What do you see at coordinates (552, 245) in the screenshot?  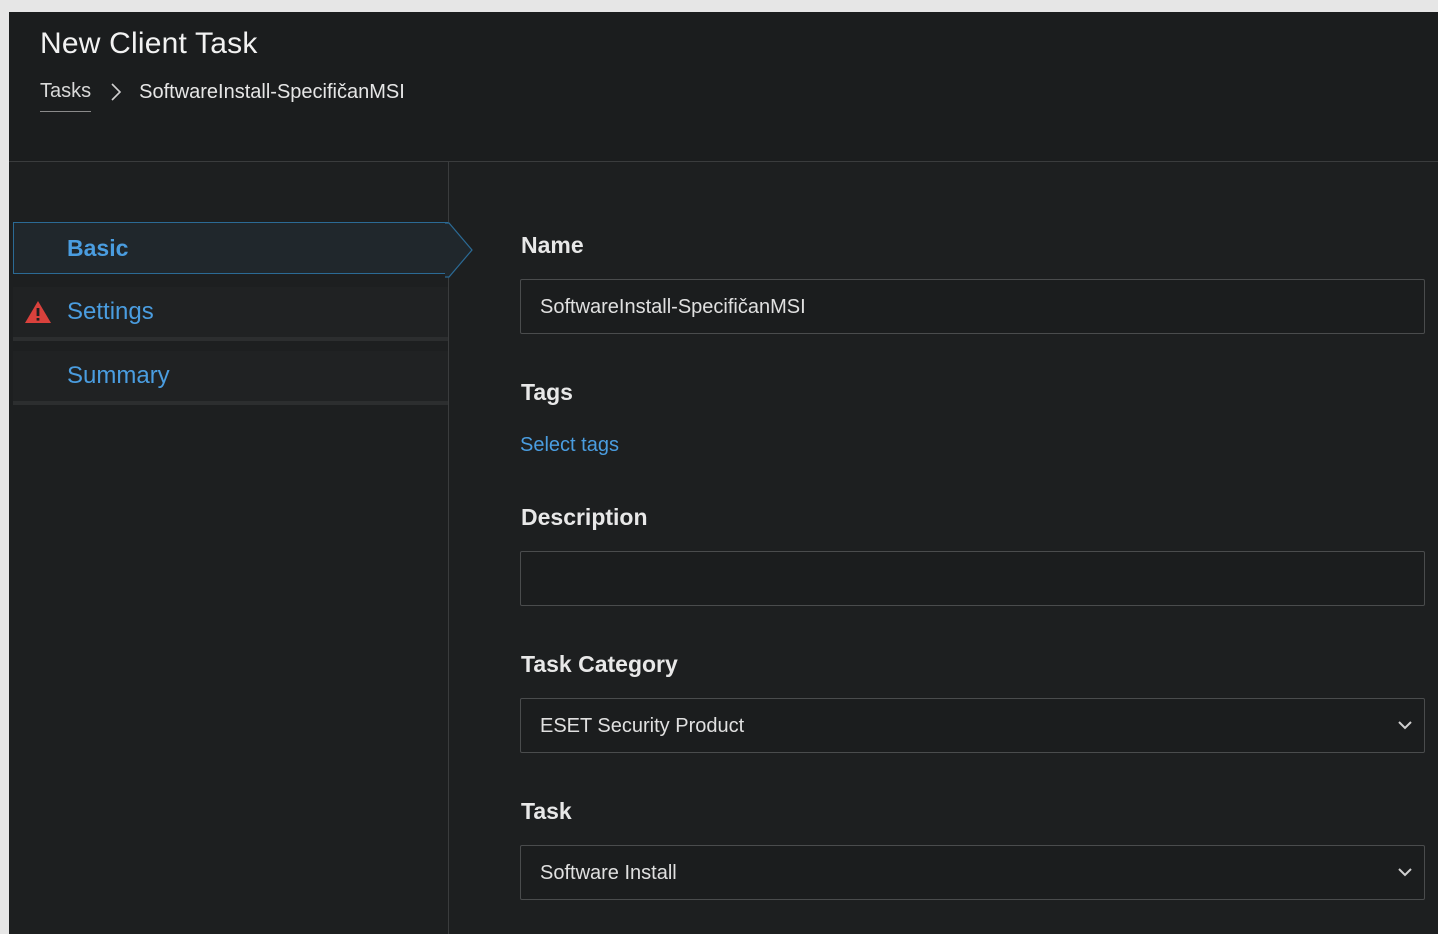 I see `name-label: Name` at bounding box center [552, 245].